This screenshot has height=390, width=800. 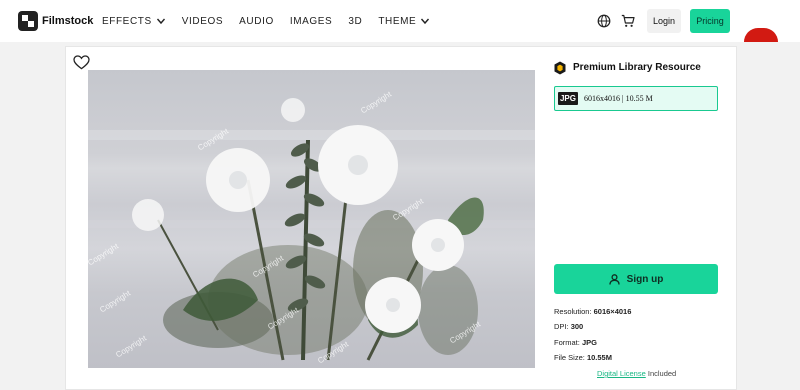 What do you see at coordinates (604, 21) in the screenshot?
I see `globe-icon` at bounding box center [604, 21].